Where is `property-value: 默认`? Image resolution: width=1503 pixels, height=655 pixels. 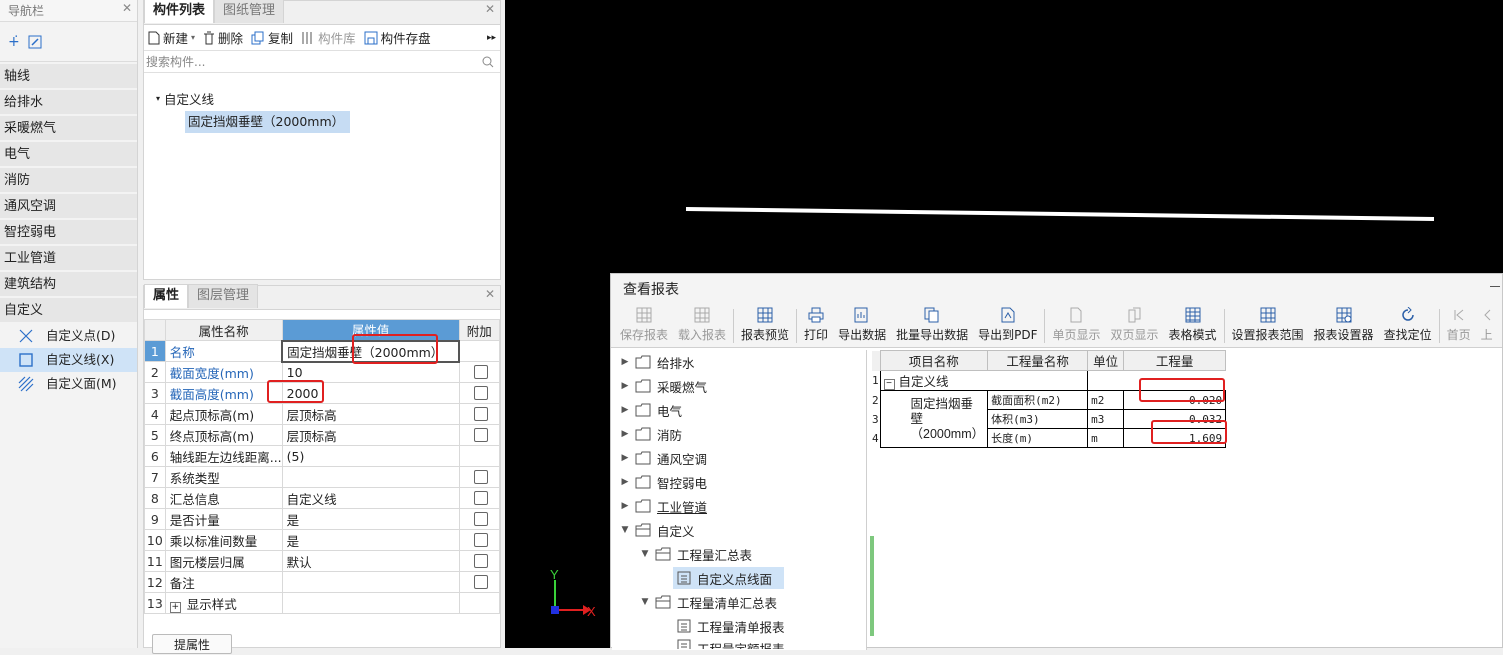 property-value: 默认 is located at coordinates (370, 561).